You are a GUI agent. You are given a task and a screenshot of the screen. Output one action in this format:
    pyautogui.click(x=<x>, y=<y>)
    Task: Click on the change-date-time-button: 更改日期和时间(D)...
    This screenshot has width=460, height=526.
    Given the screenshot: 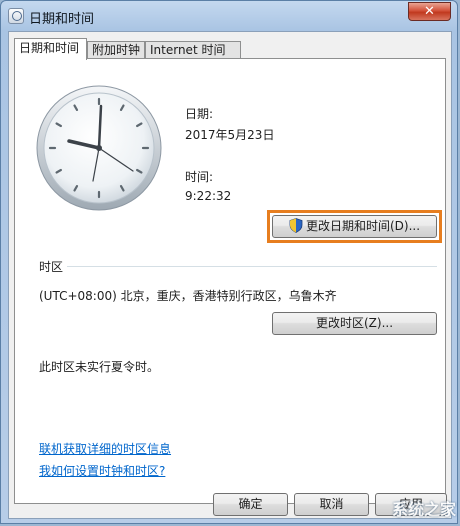 What is the action you would take?
    pyautogui.click(x=354, y=226)
    